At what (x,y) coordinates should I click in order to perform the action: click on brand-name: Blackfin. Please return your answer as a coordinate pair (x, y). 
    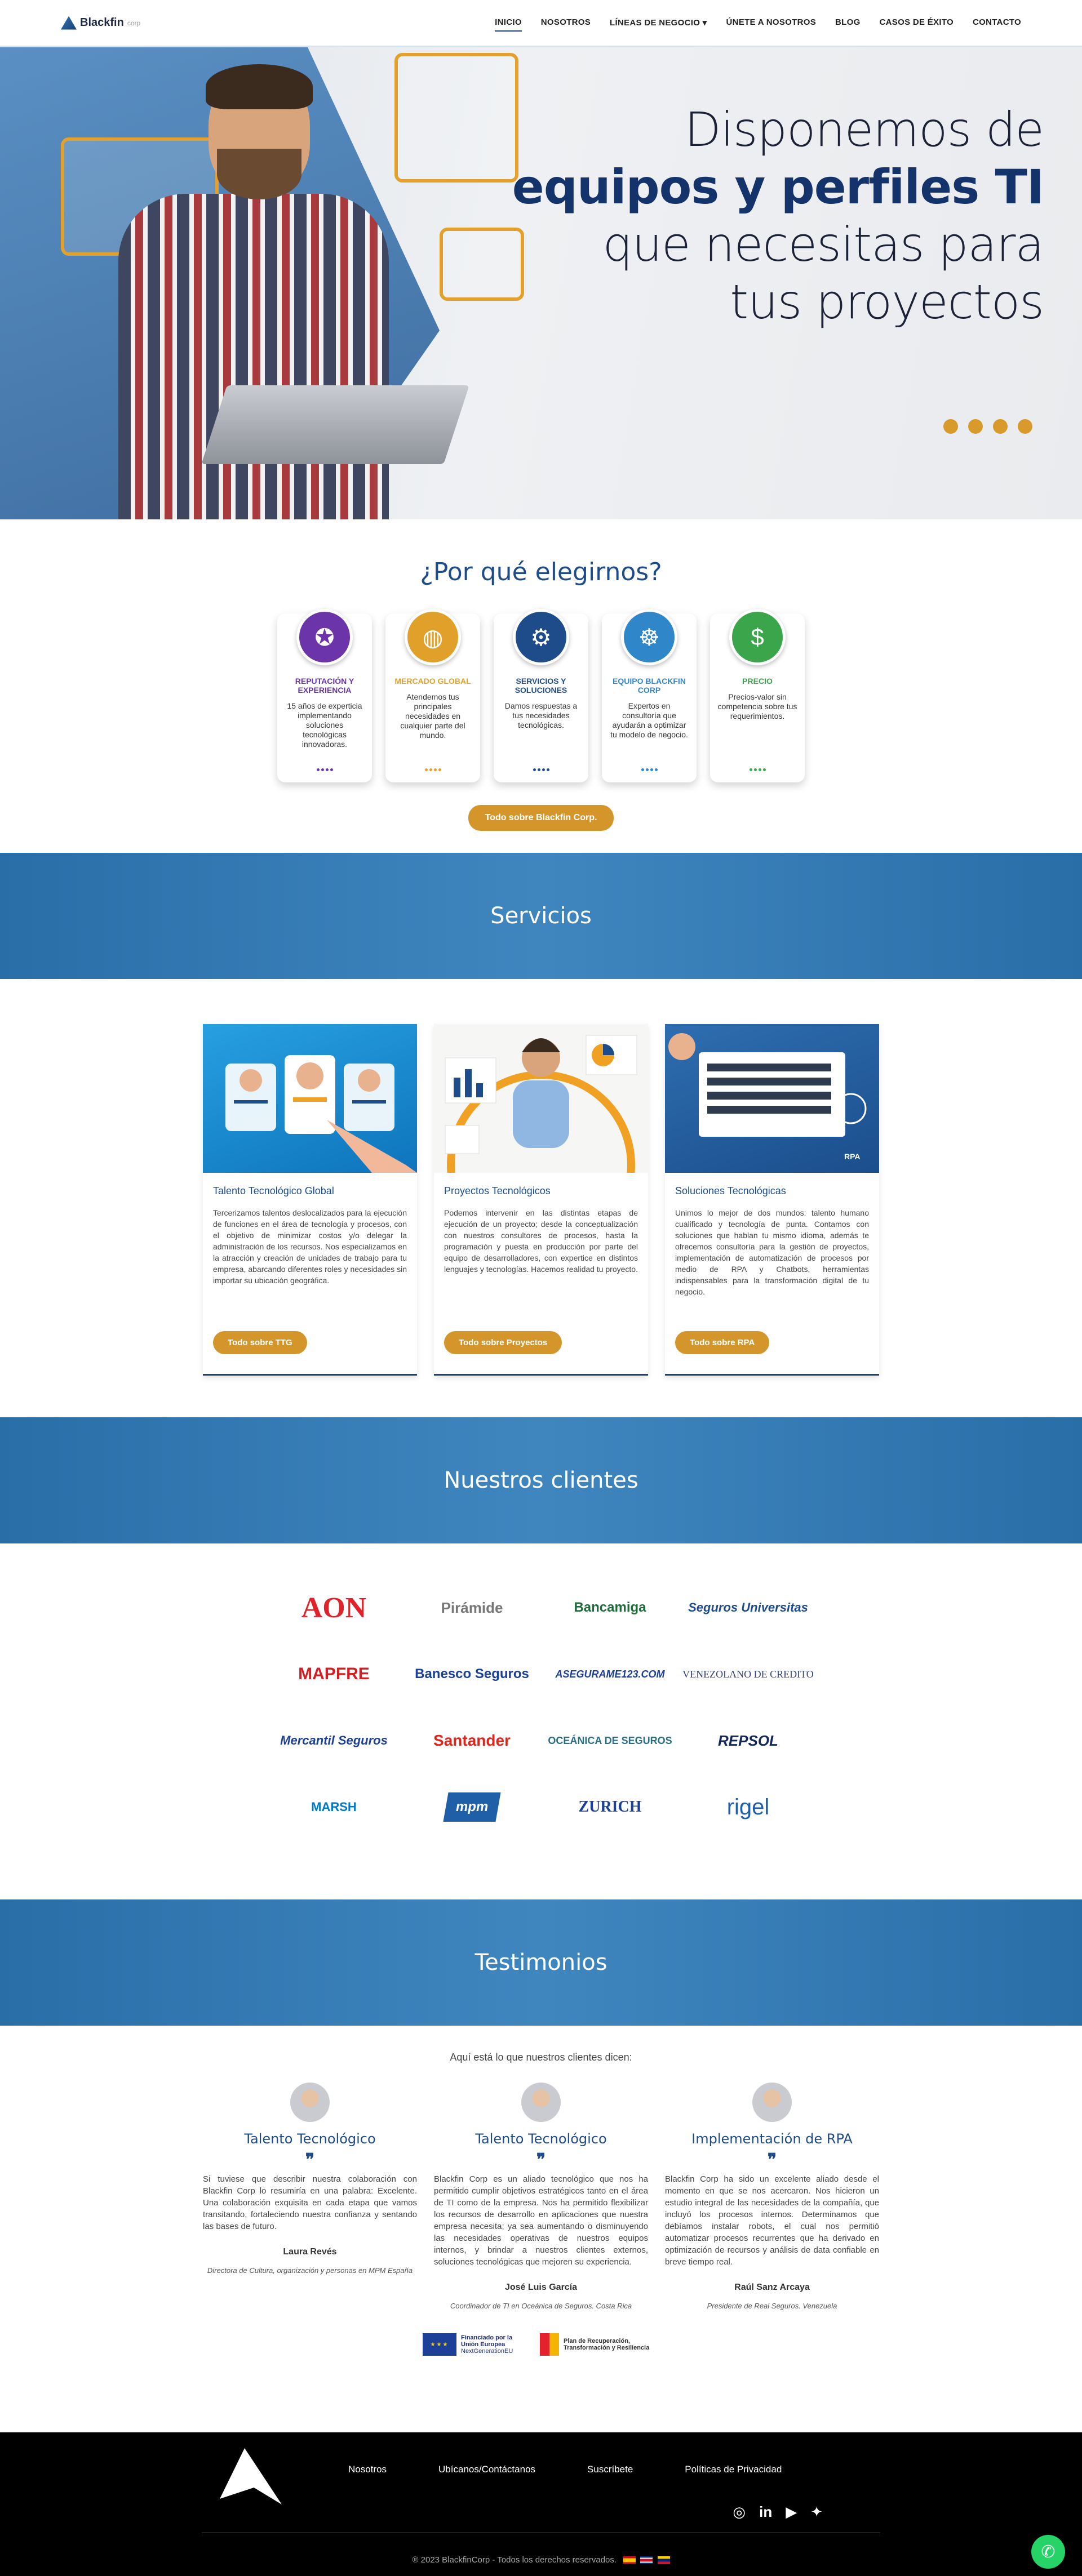
    Looking at the image, I should click on (102, 22).